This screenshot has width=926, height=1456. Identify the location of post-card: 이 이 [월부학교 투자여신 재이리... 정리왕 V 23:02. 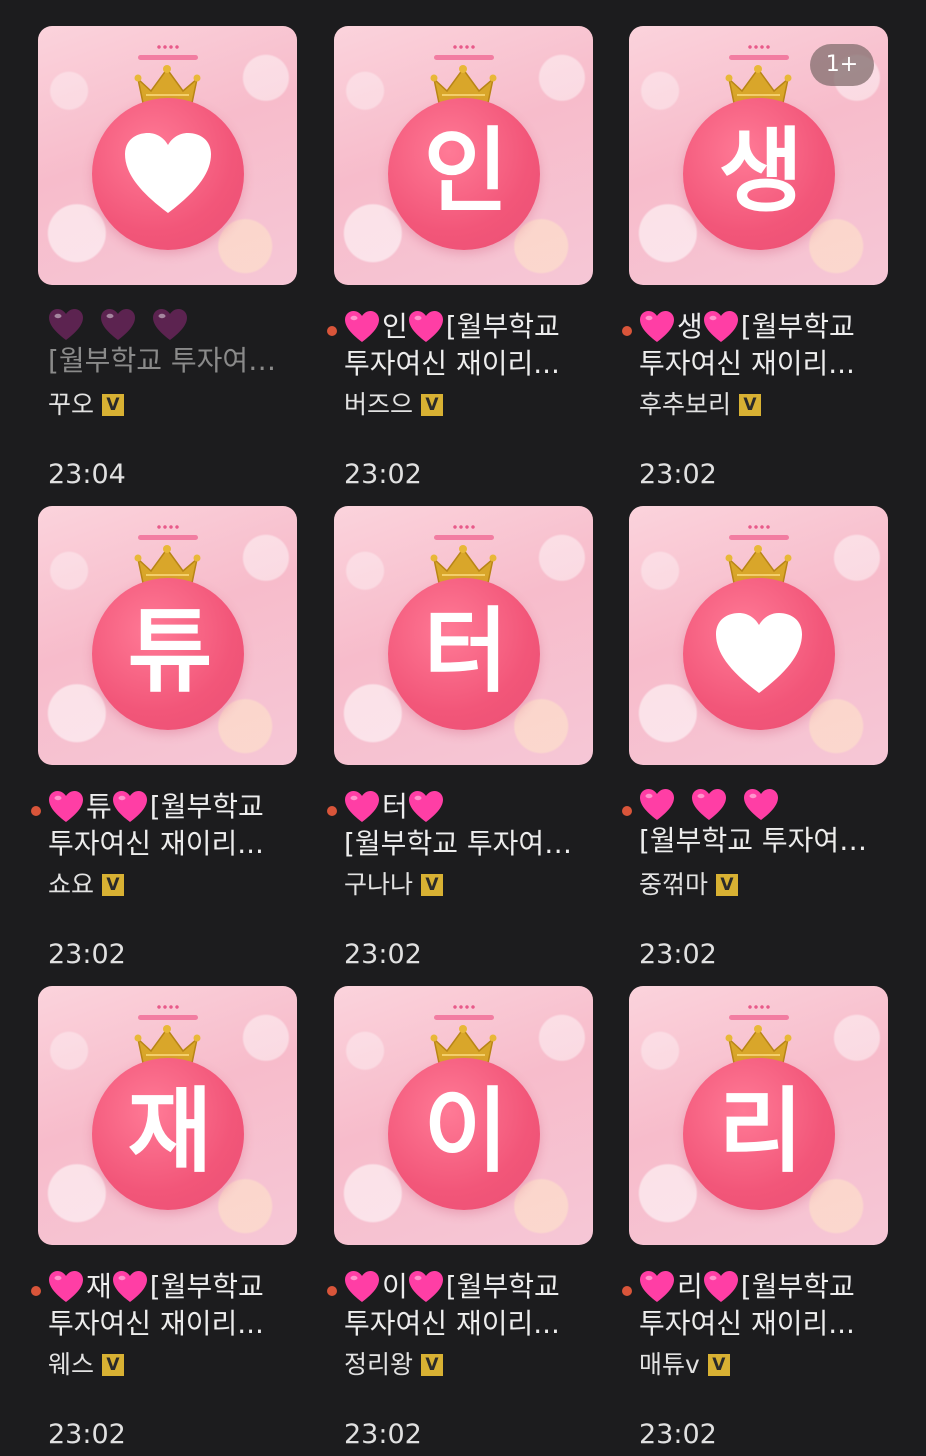
(460, 1221).